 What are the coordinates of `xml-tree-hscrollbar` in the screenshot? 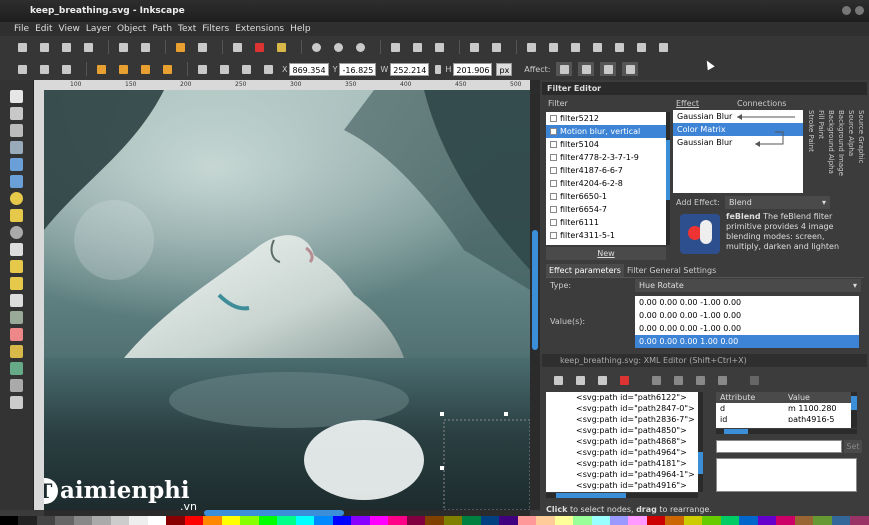 It's located at (622, 495).